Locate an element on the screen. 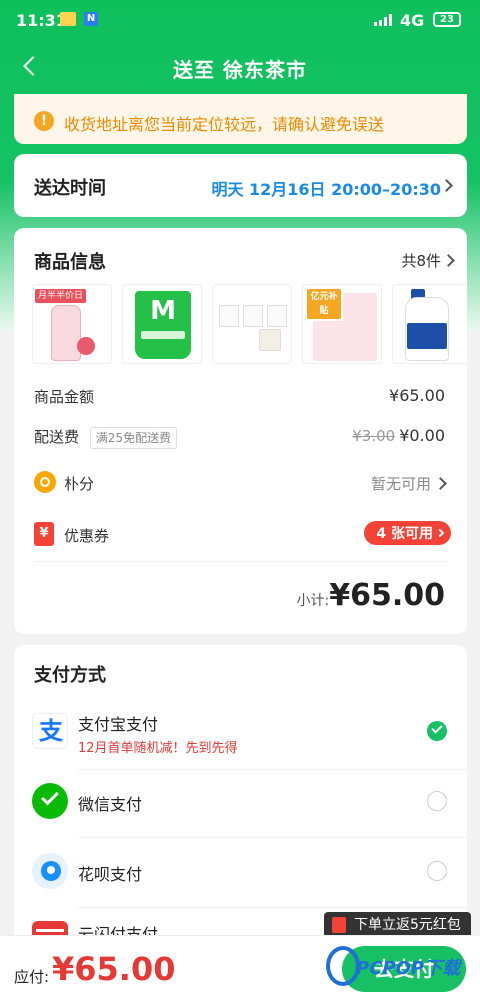  subtotal-label: 小计: is located at coordinates (313, 601).